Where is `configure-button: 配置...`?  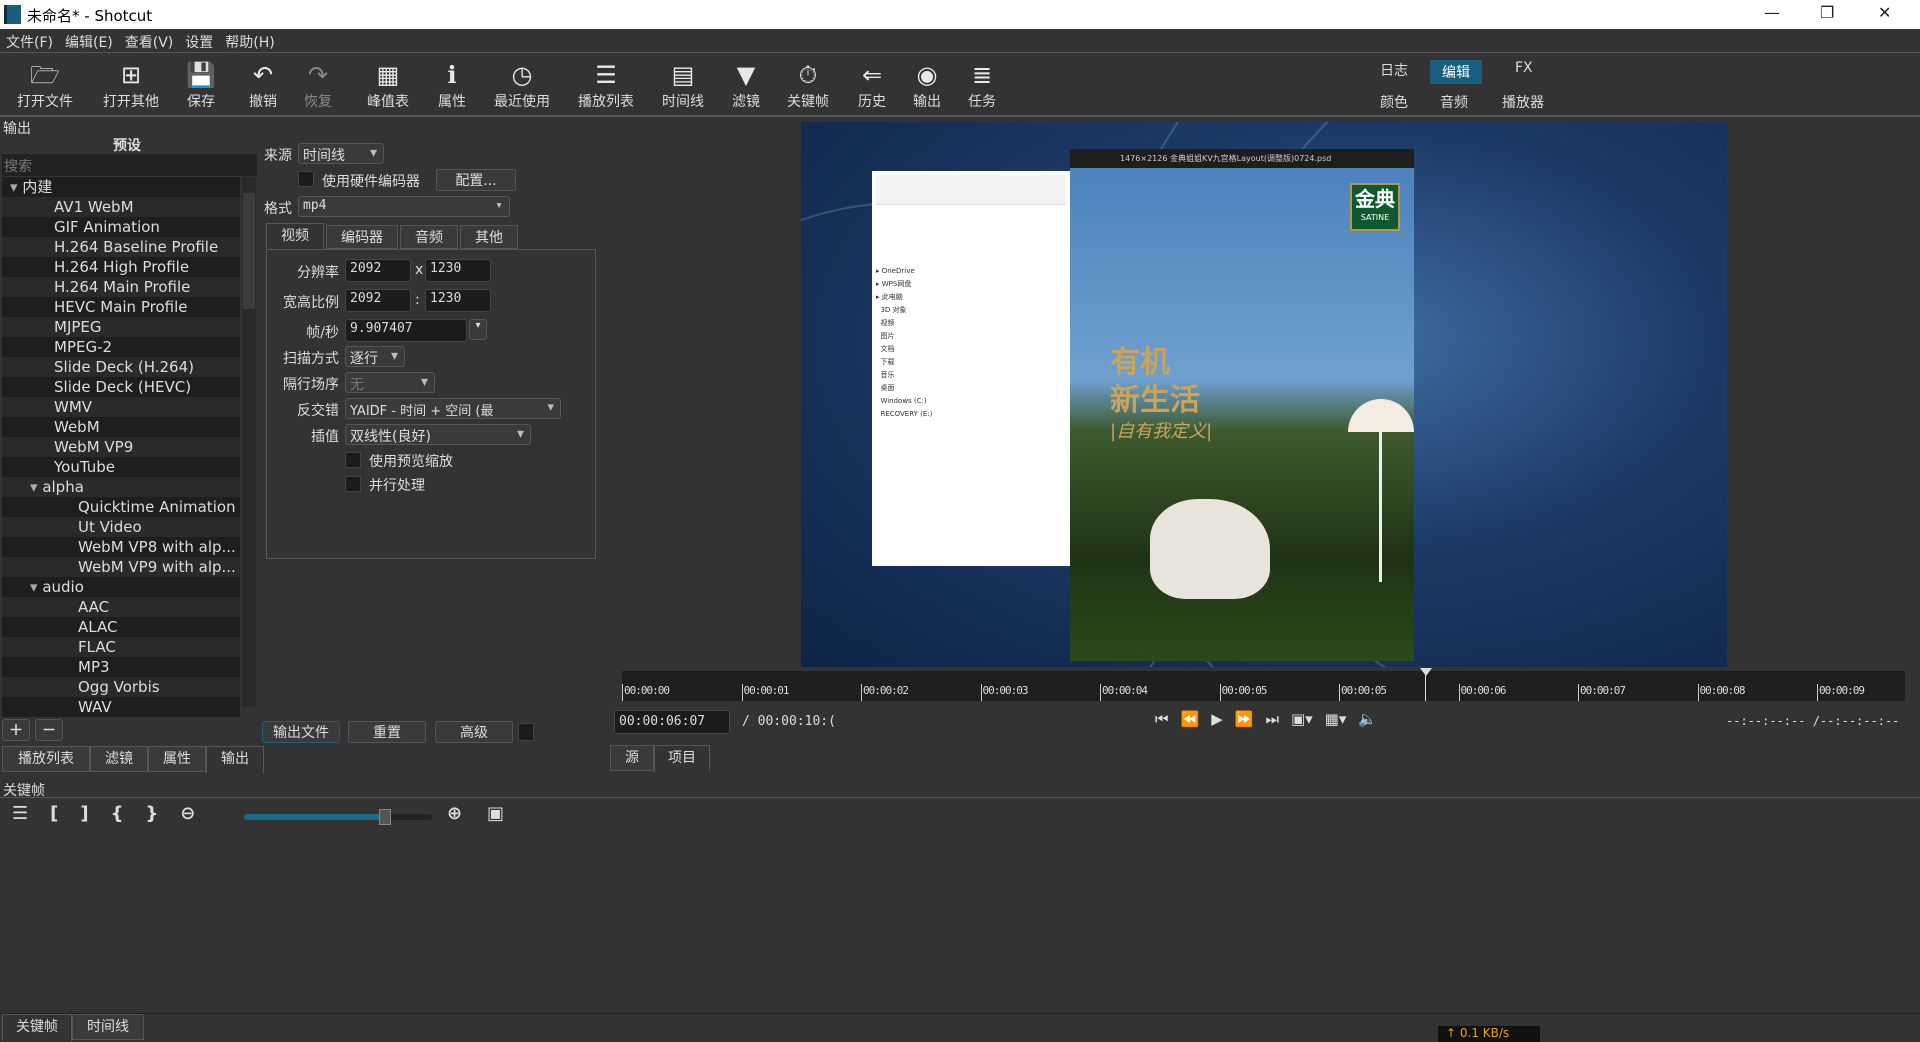 configure-button: 配置... is located at coordinates (476, 180).